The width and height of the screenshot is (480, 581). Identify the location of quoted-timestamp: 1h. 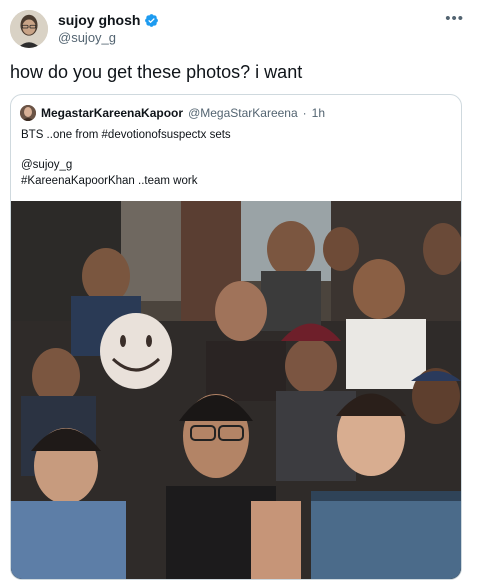
(318, 113).